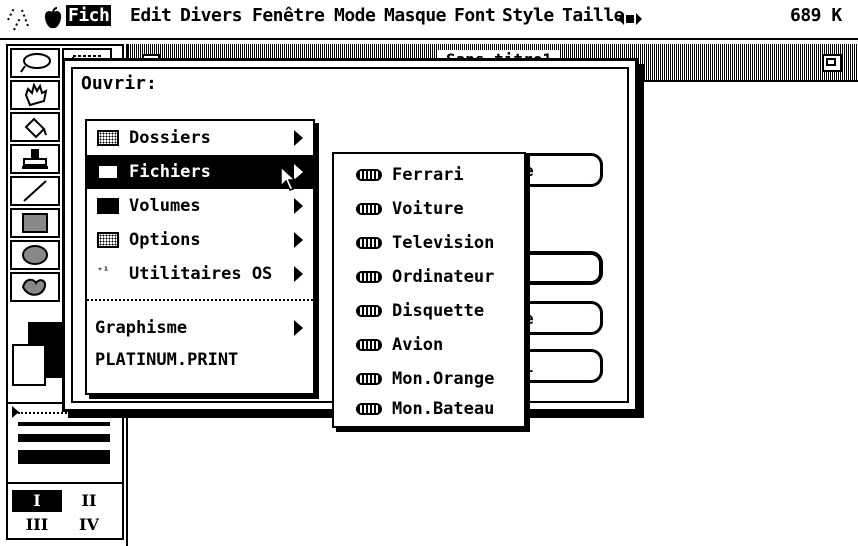  I want to click on file-item-ferrari: Ferrari, so click(429, 175).